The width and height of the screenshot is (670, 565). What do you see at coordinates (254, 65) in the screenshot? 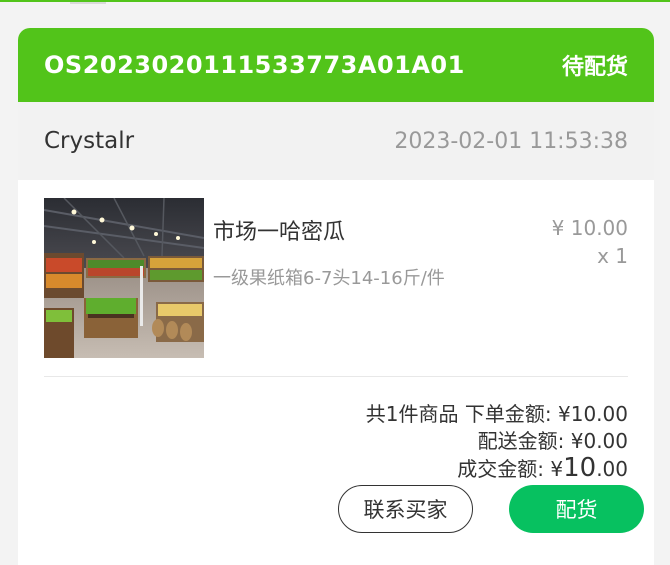
I see `order-number: OS2023020111533773A01A01` at bounding box center [254, 65].